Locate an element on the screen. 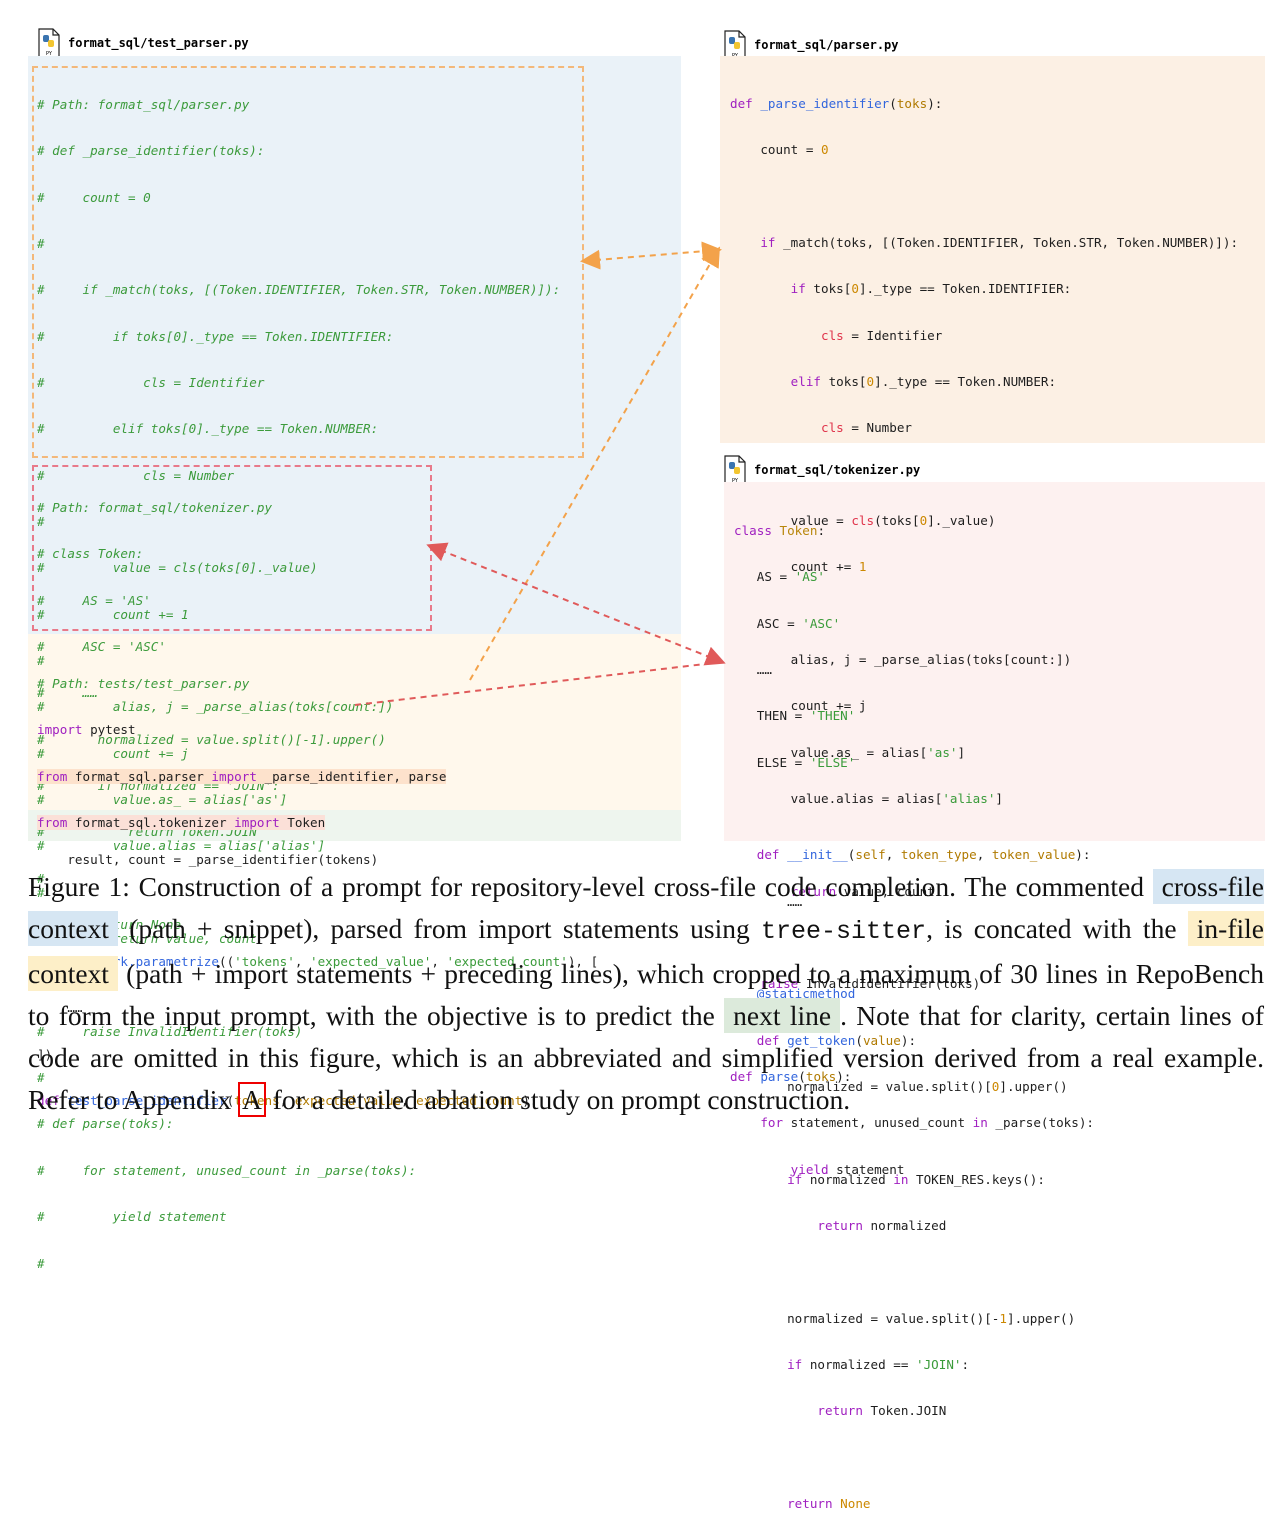  connector-arrows is located at coordinates (540, 473).